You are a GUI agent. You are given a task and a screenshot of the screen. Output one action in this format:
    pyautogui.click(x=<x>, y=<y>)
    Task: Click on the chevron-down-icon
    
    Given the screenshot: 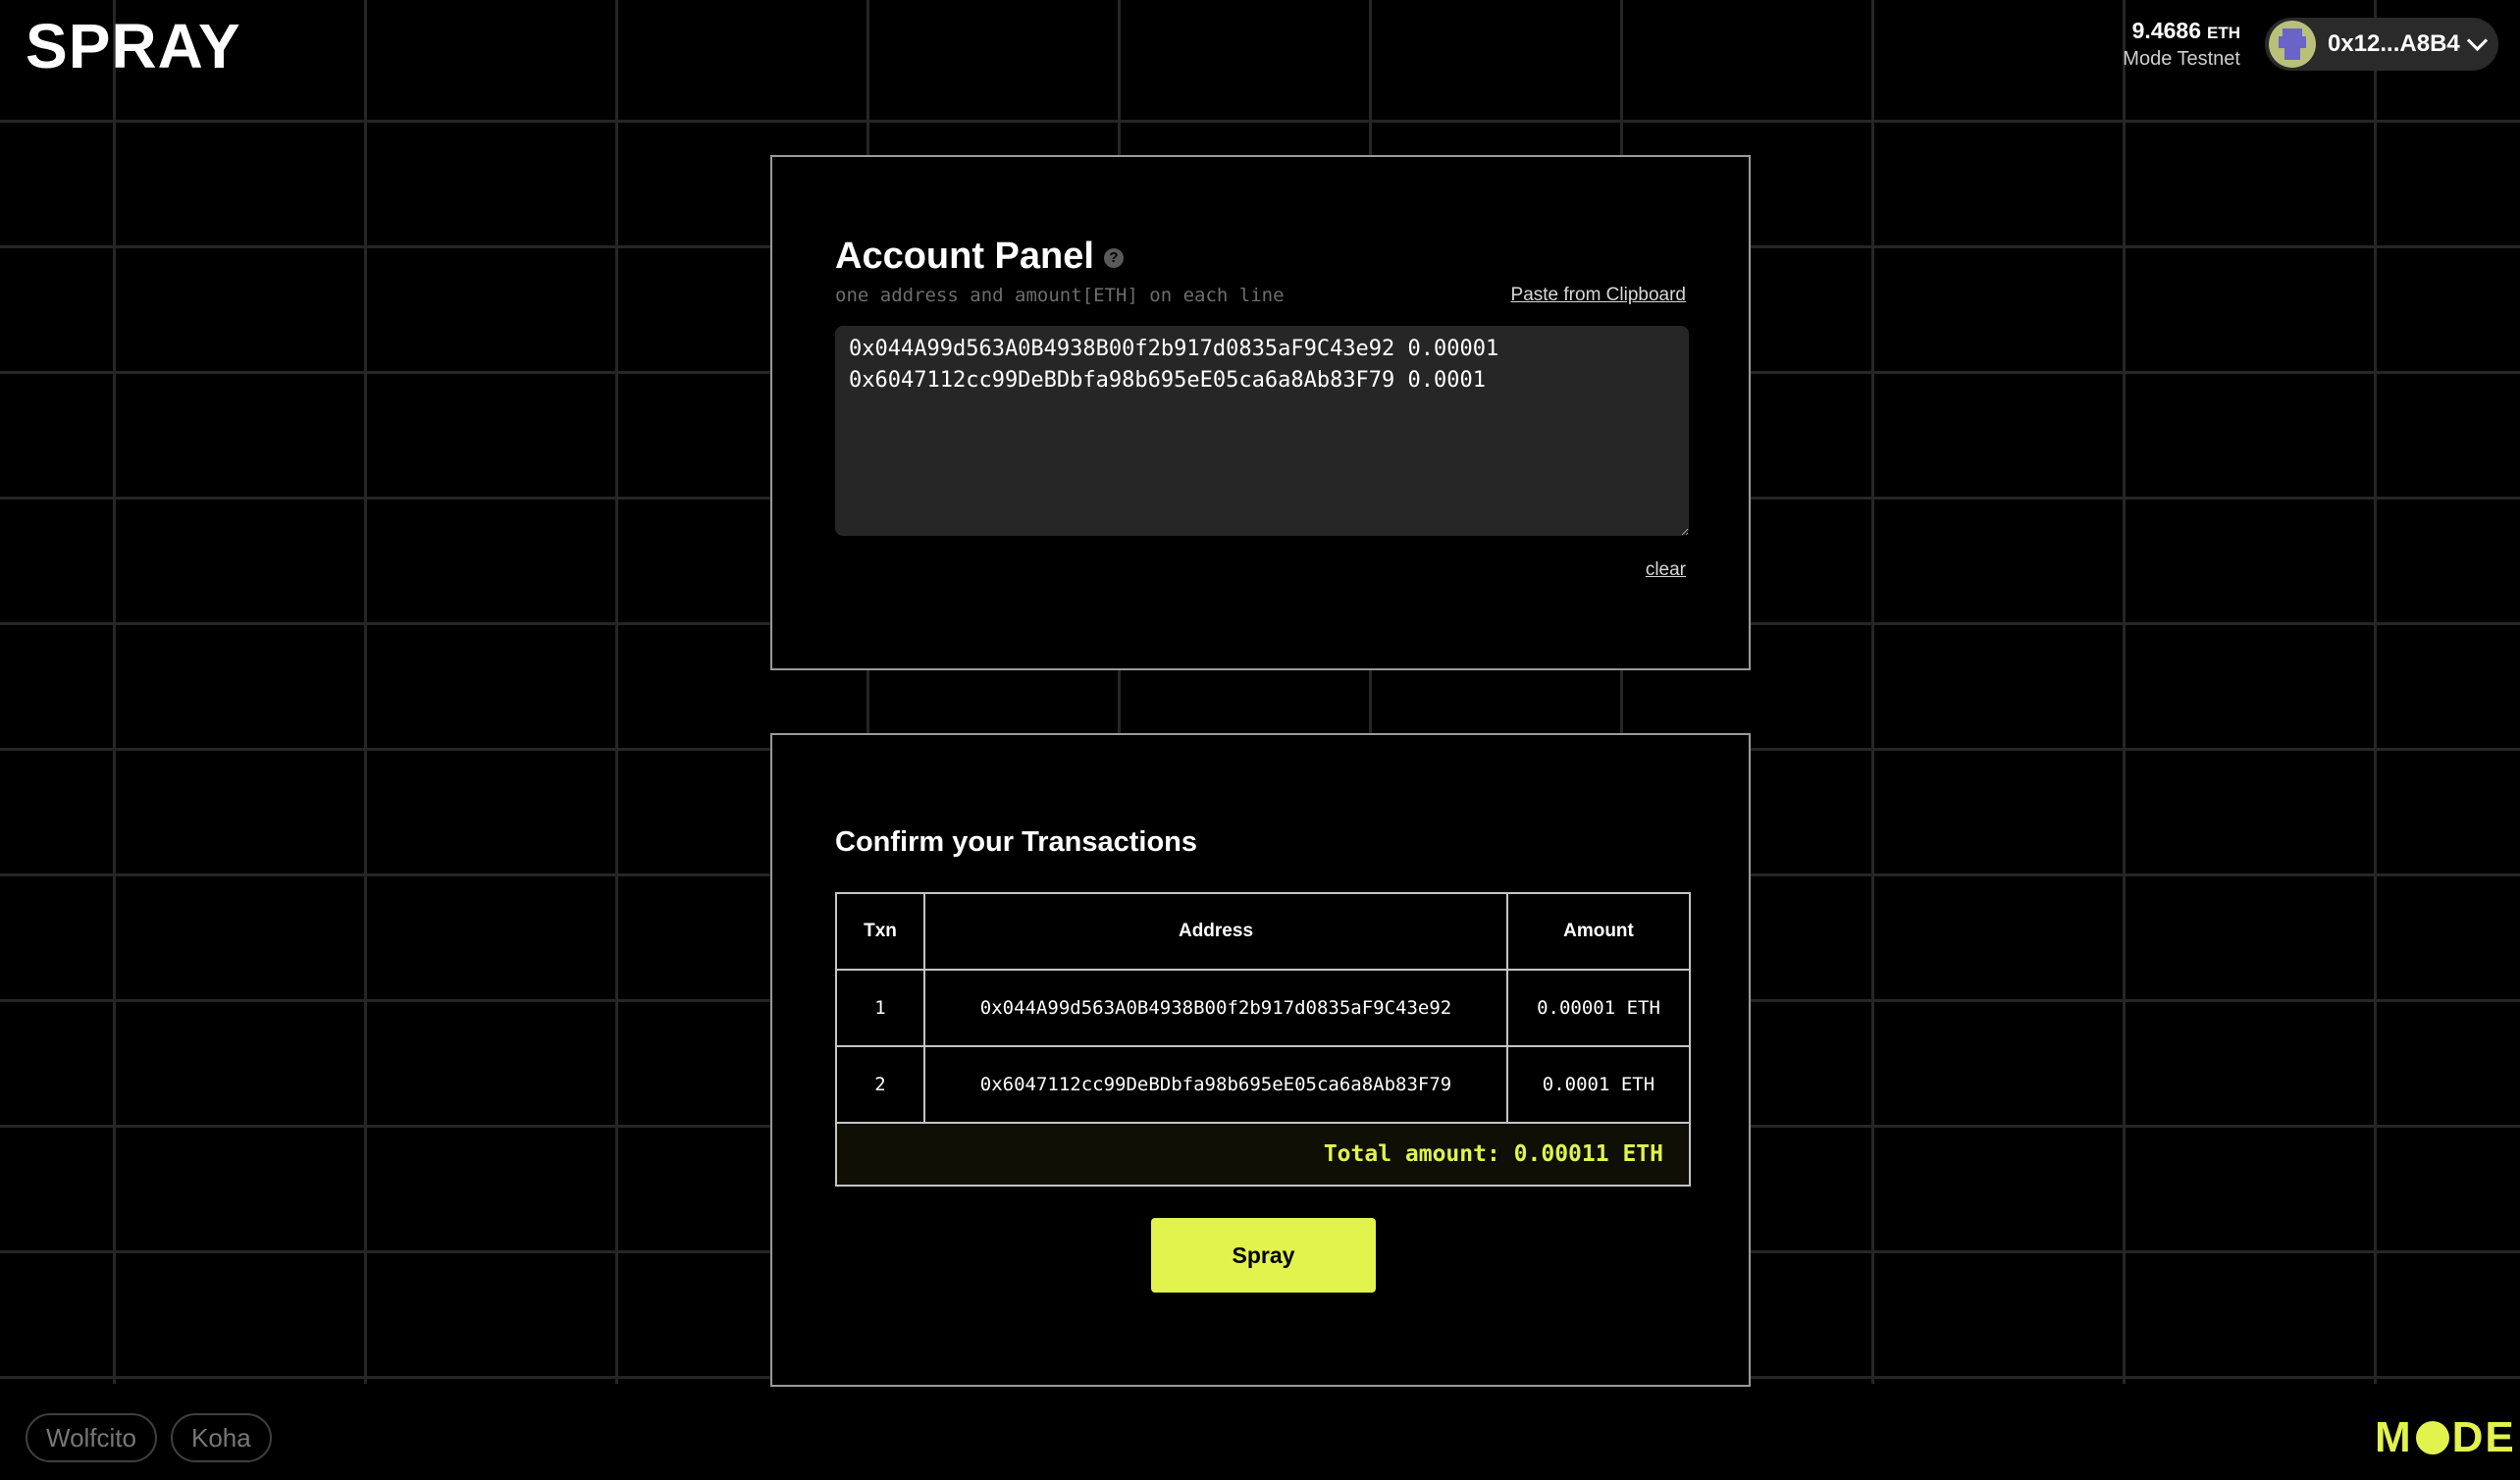 What is the action you would take?
    pyautogui.click(x=2477, y=40)
    